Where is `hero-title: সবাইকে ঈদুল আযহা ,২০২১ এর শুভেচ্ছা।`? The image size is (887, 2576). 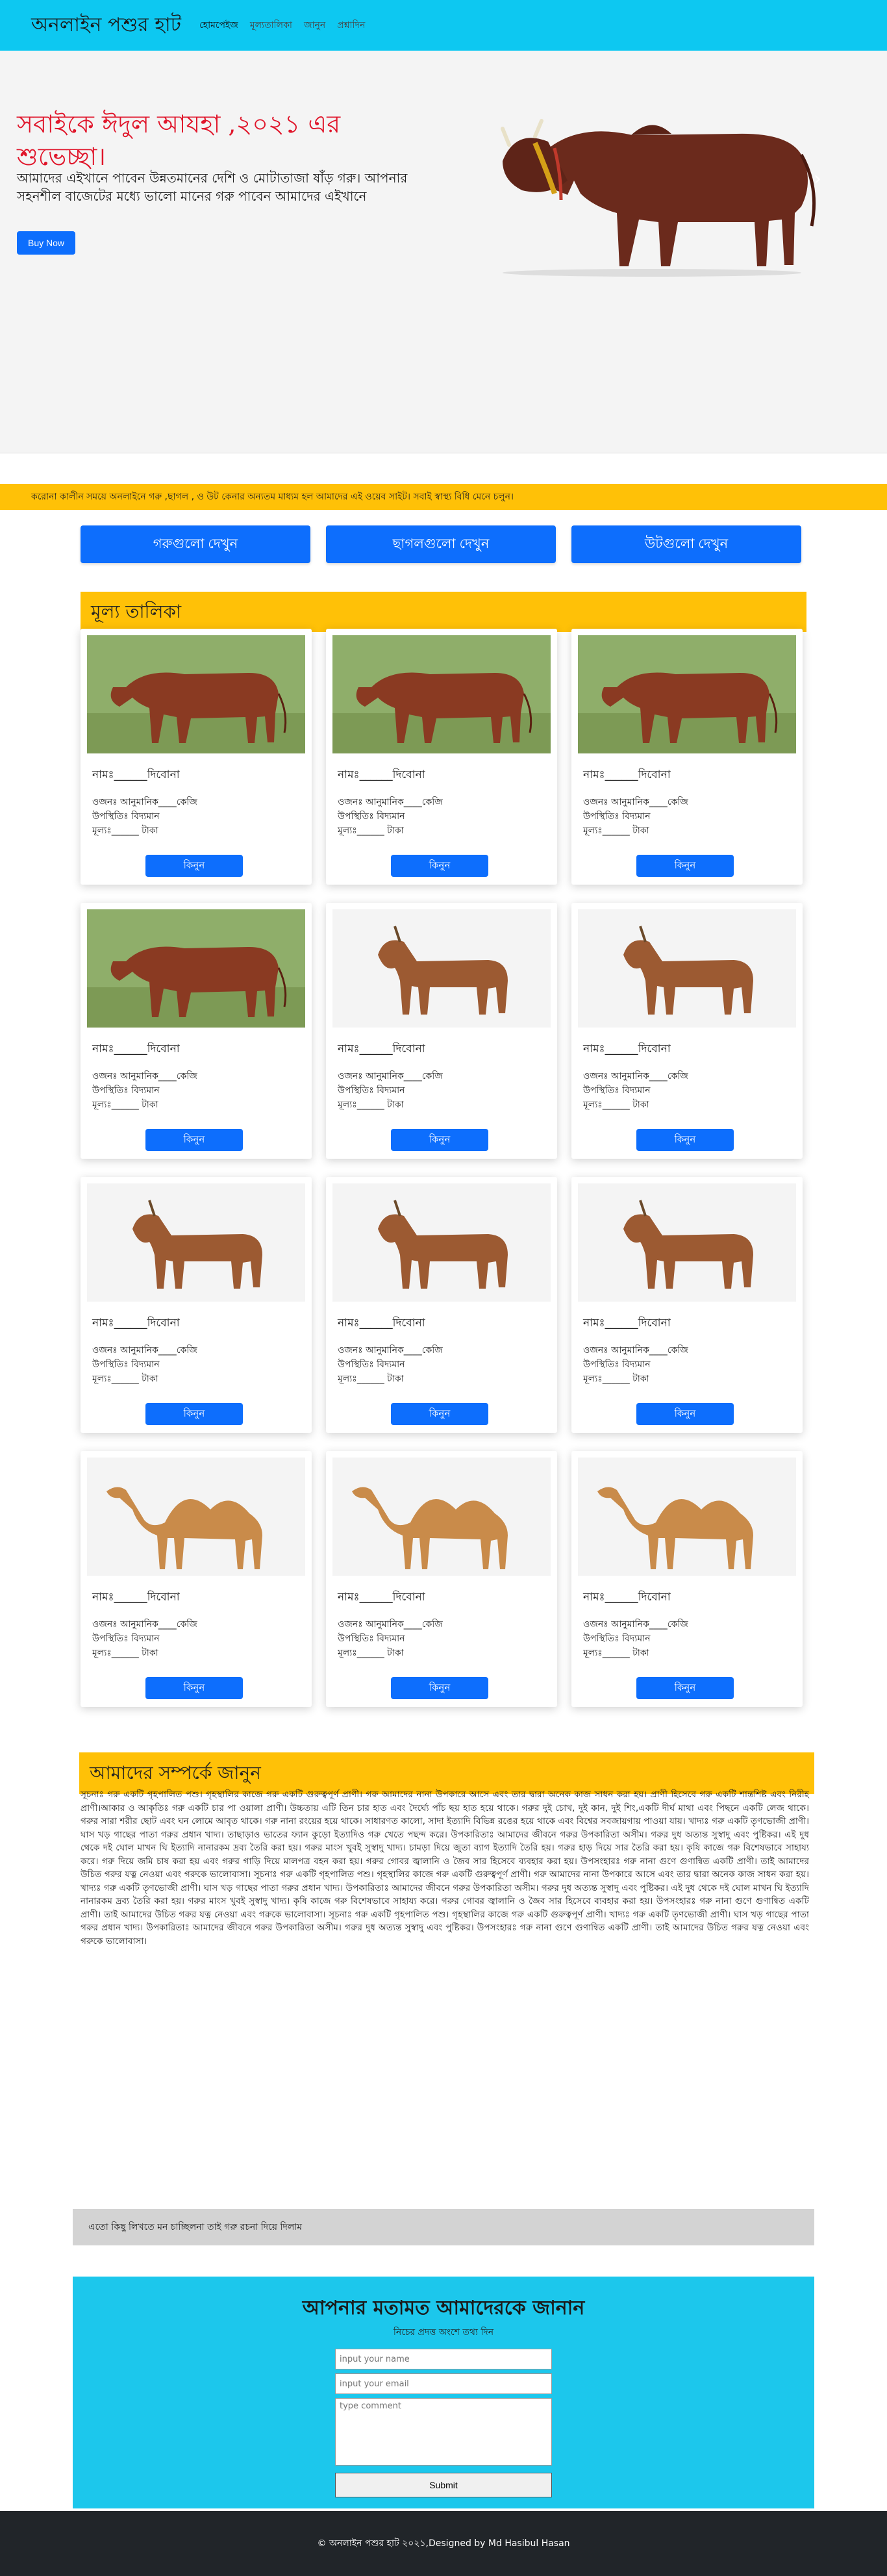 hero-title: সবাইকে ঈদুল আযহা ,২০২১ এর শুভেচ্ছা। is located at coordinates (179, 140).